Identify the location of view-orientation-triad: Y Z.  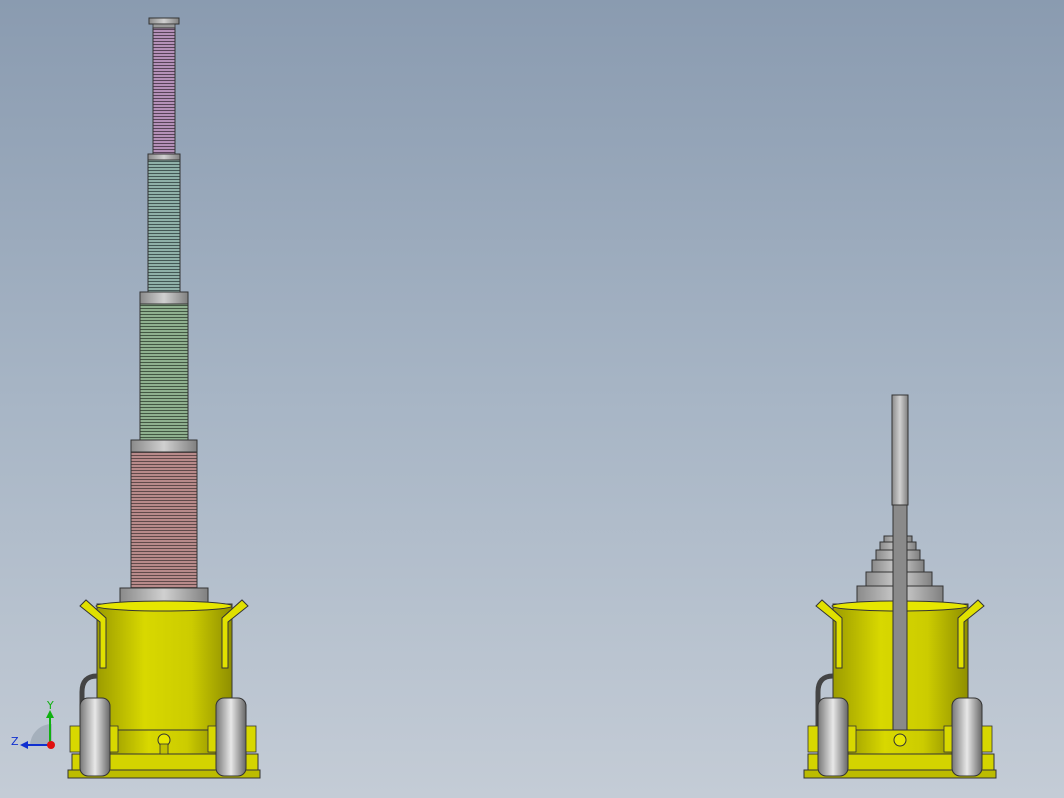
(33, 724).